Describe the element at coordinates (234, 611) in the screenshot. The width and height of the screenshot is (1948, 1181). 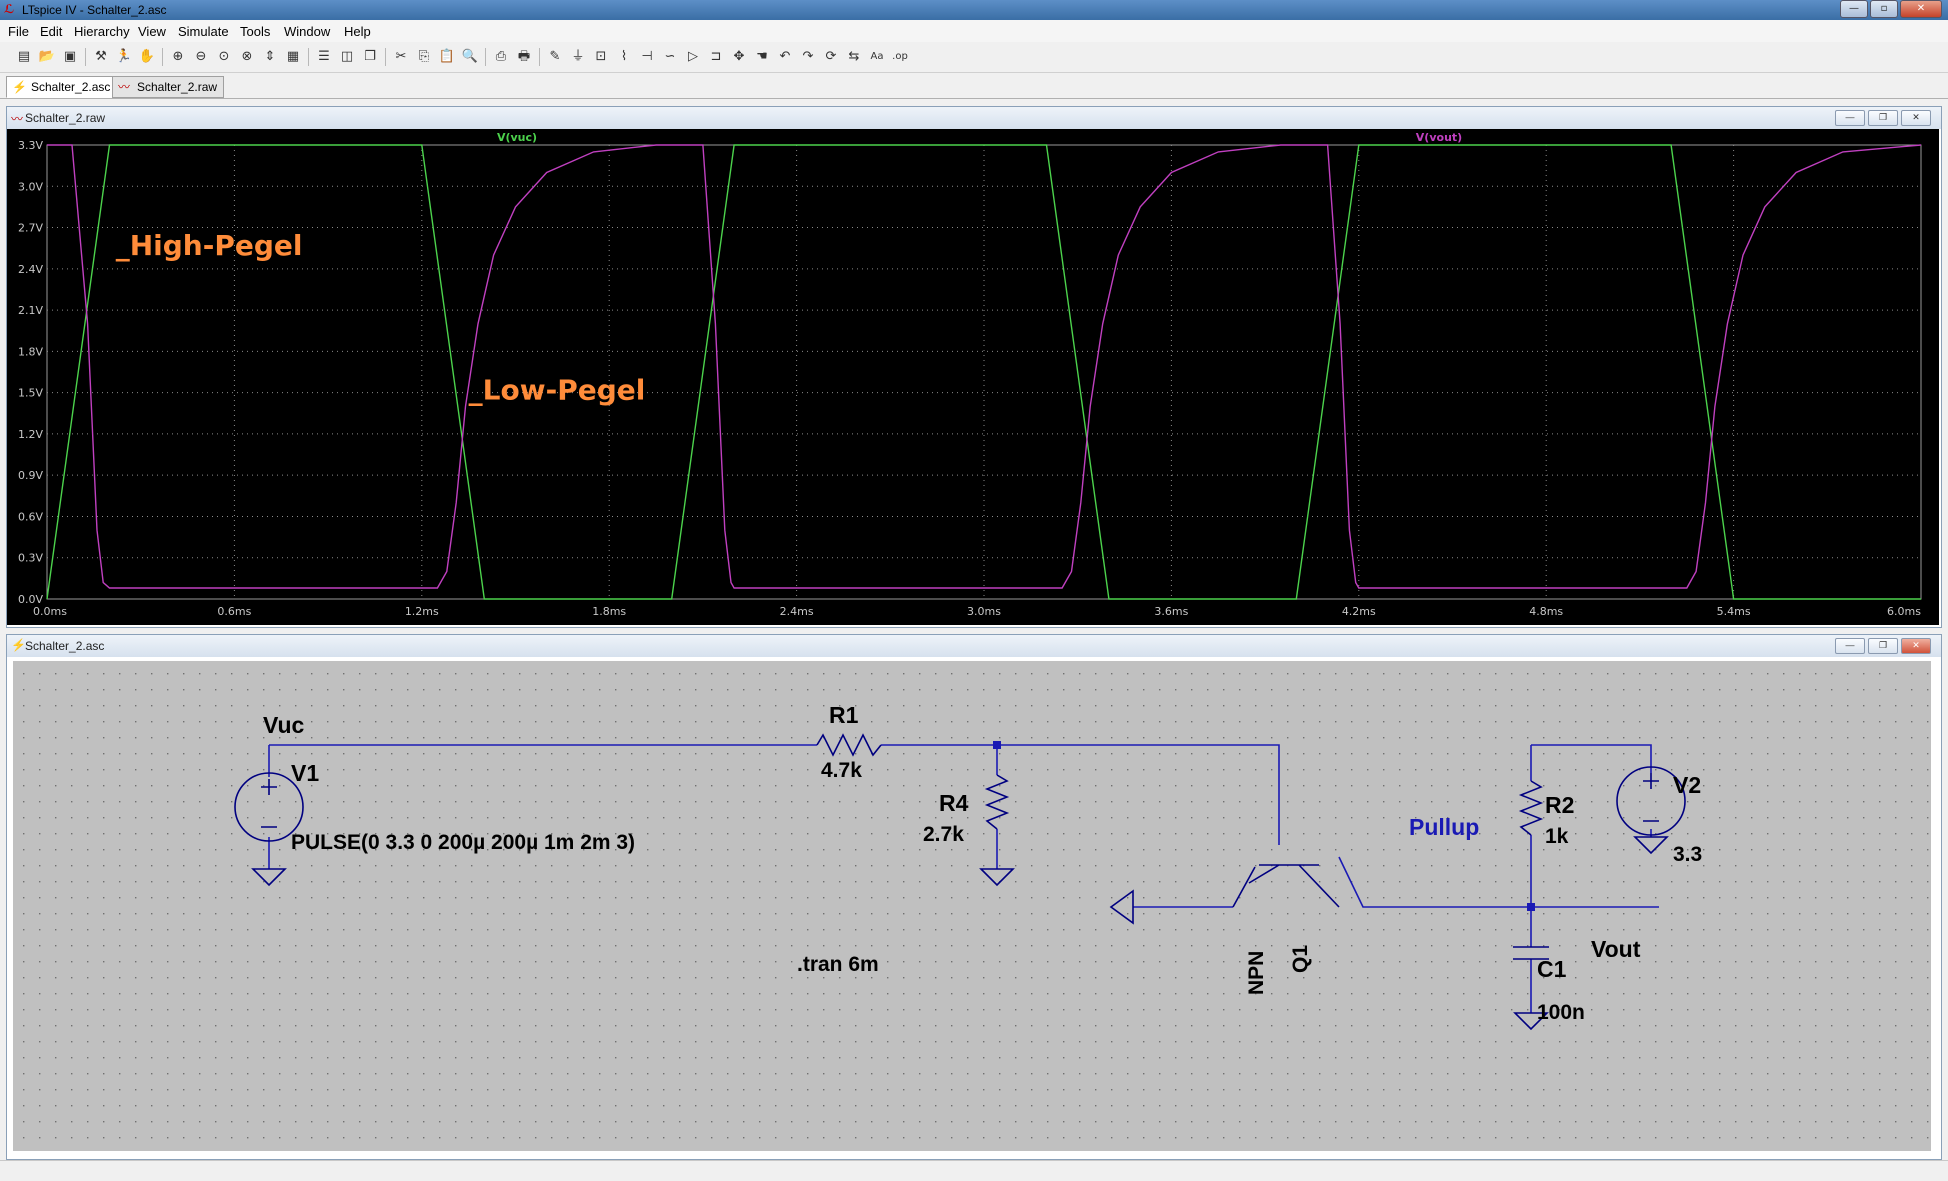
I see `x-tick-label: 0.6ms` at that location.